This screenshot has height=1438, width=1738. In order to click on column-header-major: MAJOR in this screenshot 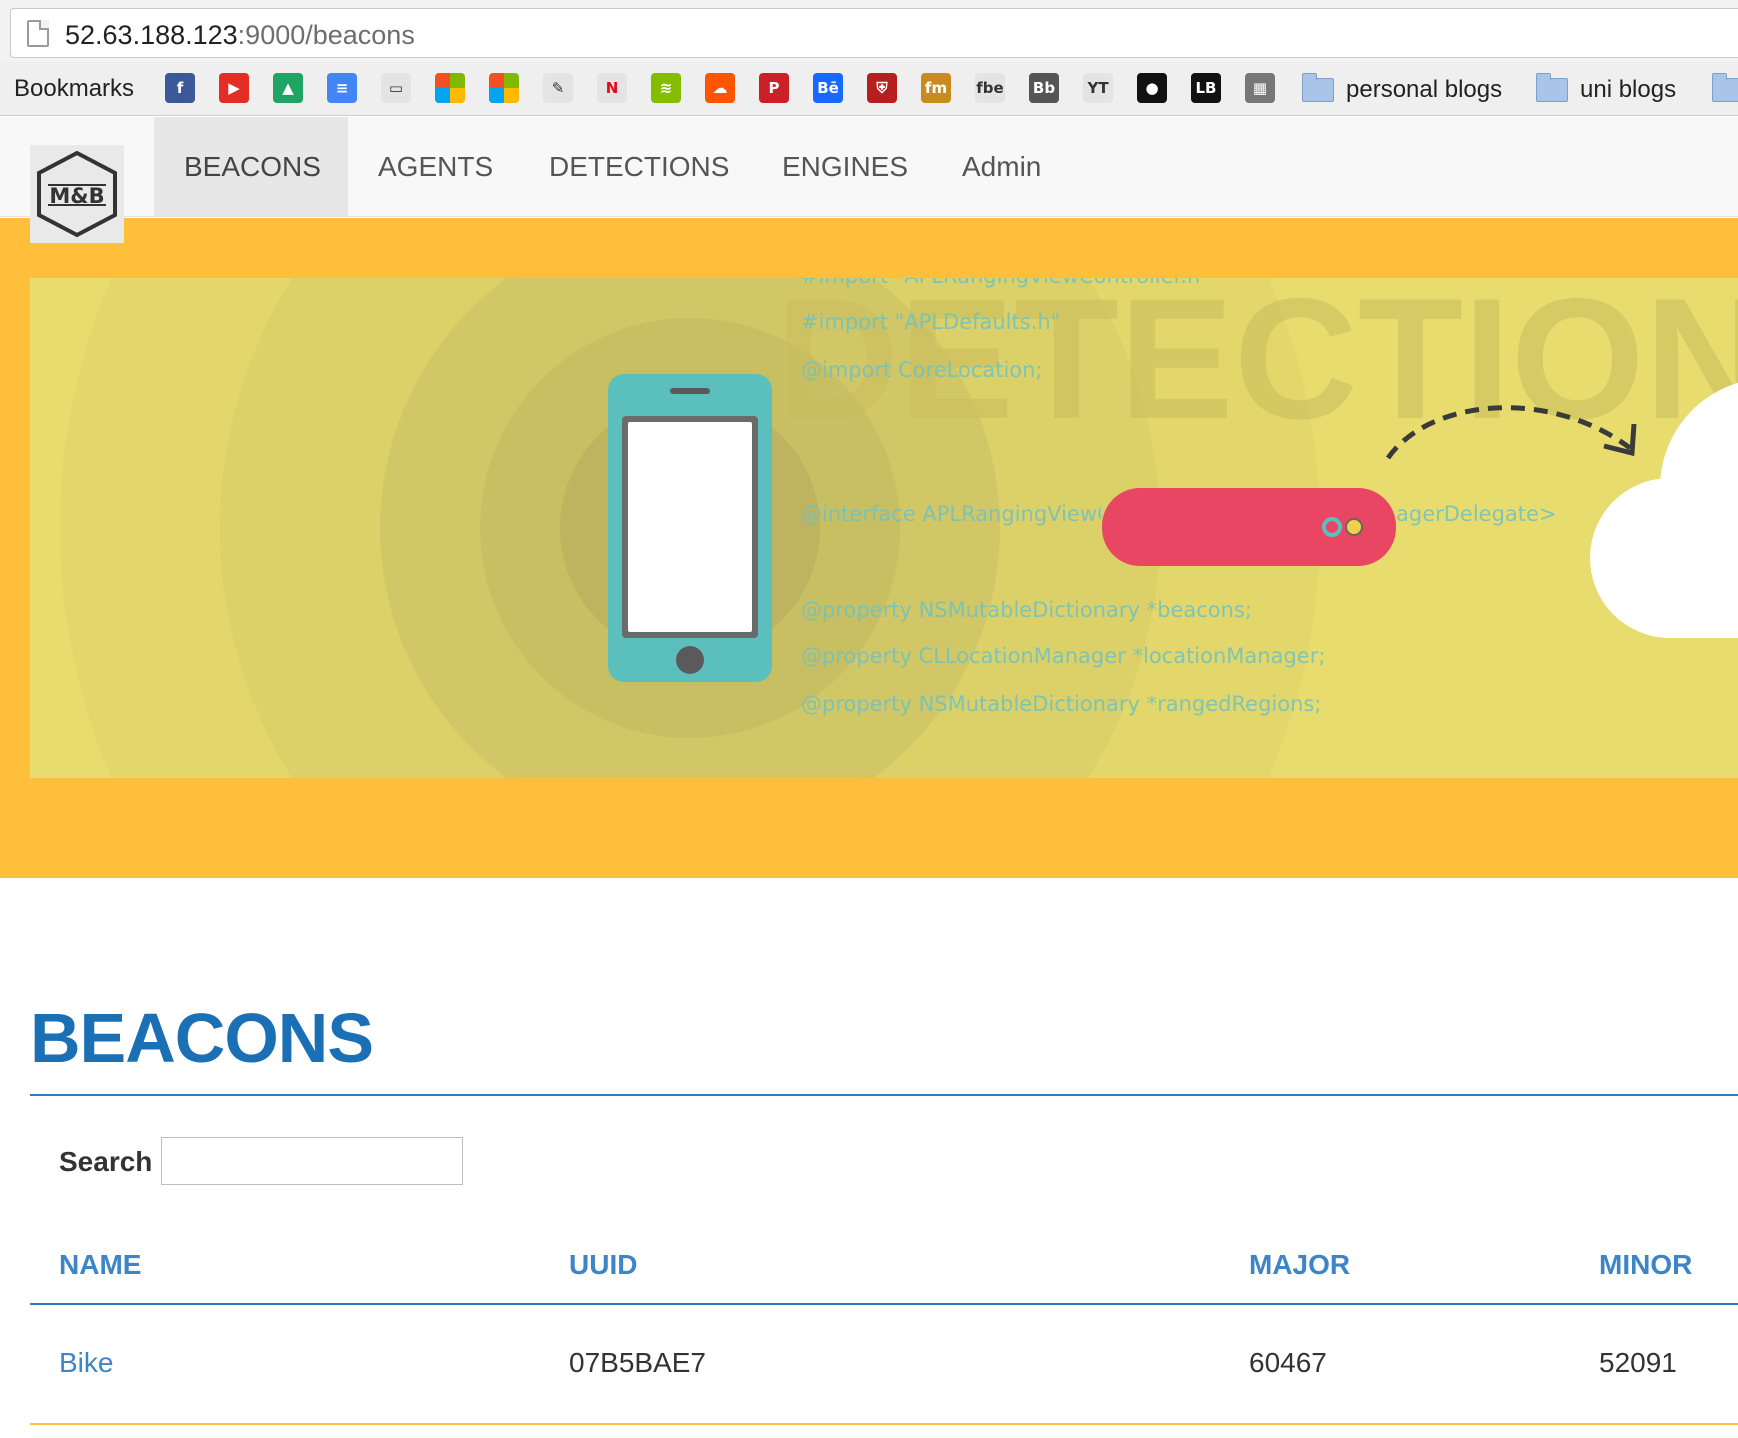, I will do `click(1299, 1265)`.